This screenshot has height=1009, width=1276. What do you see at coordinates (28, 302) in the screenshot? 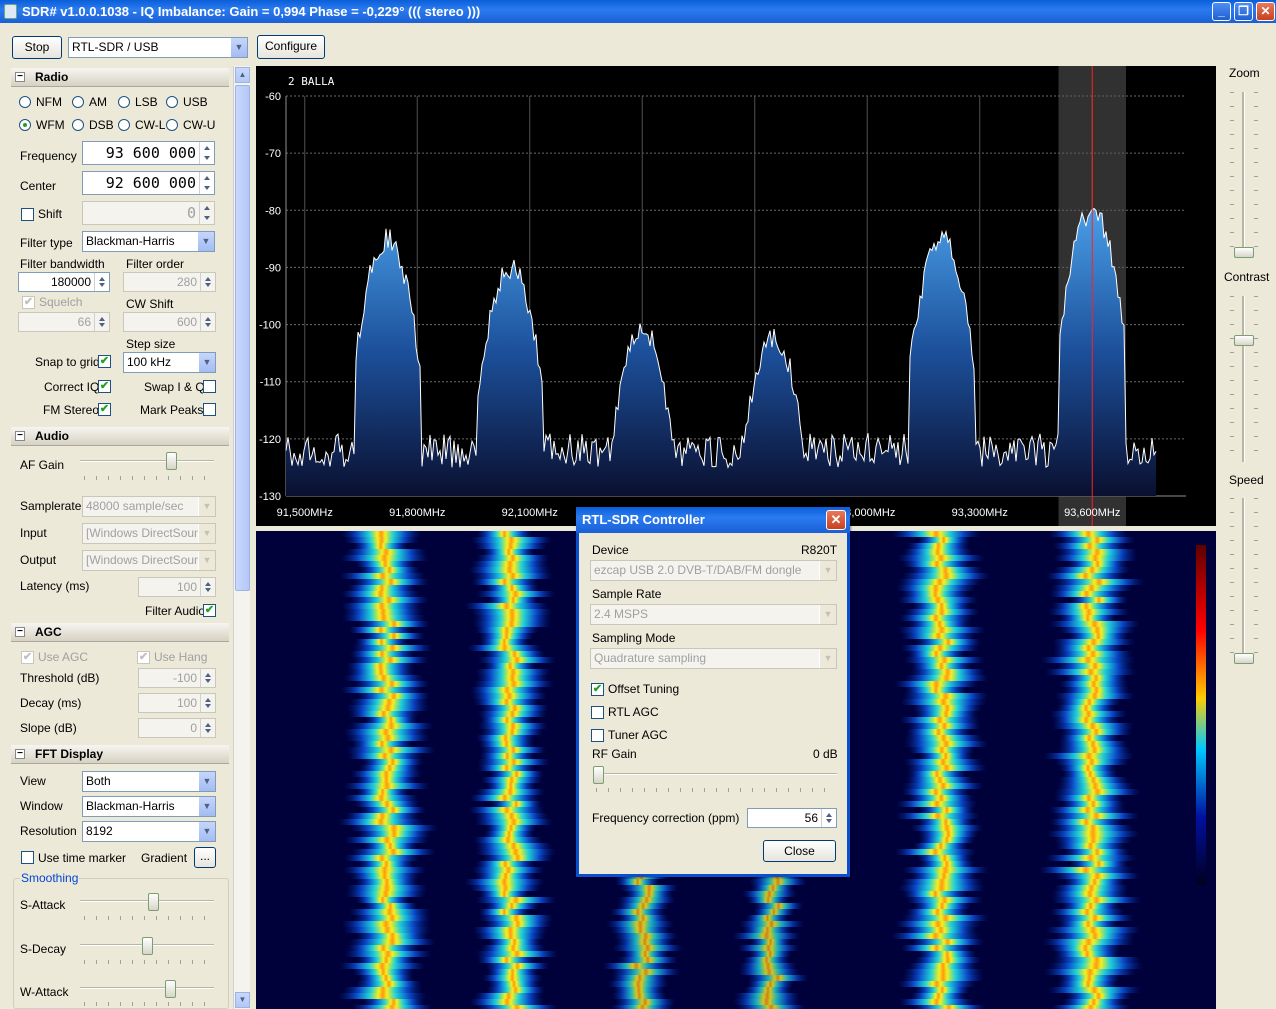
I see `squelch-checkbox: ✔` at bounding box center [28, 302].